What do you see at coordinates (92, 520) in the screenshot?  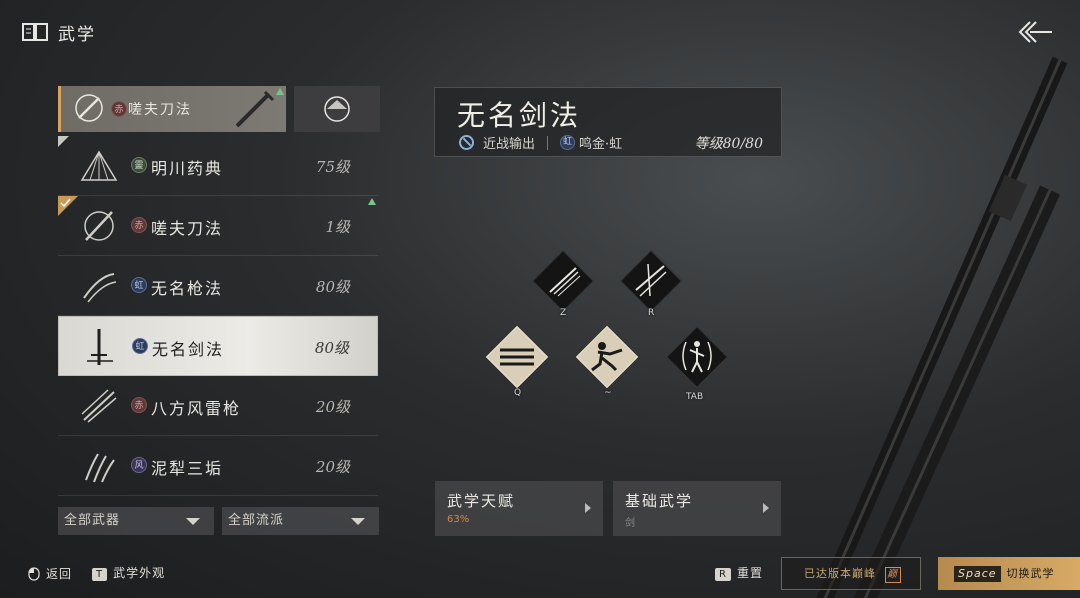 I see `weapon-filter-label: 全部武器` at bounding box center [92, 520].